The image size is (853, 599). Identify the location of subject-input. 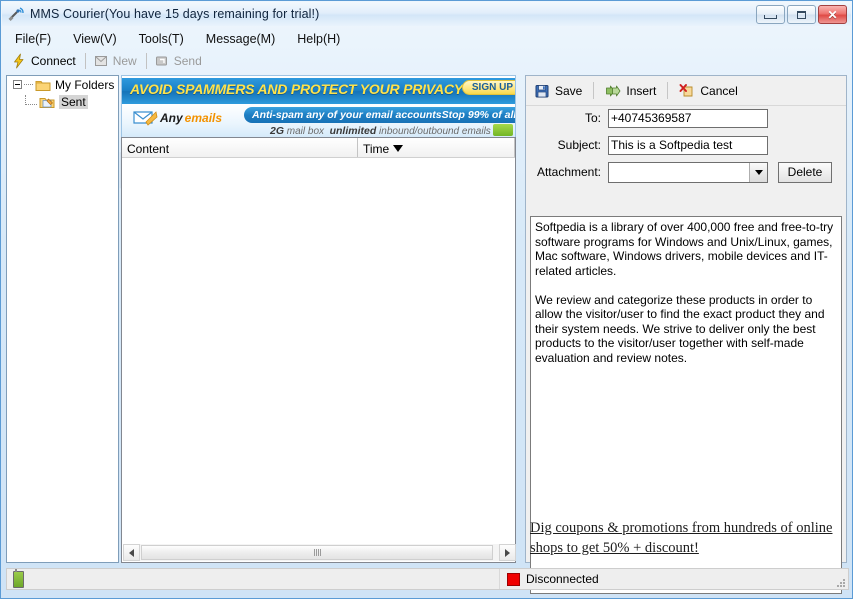
(688, 145).